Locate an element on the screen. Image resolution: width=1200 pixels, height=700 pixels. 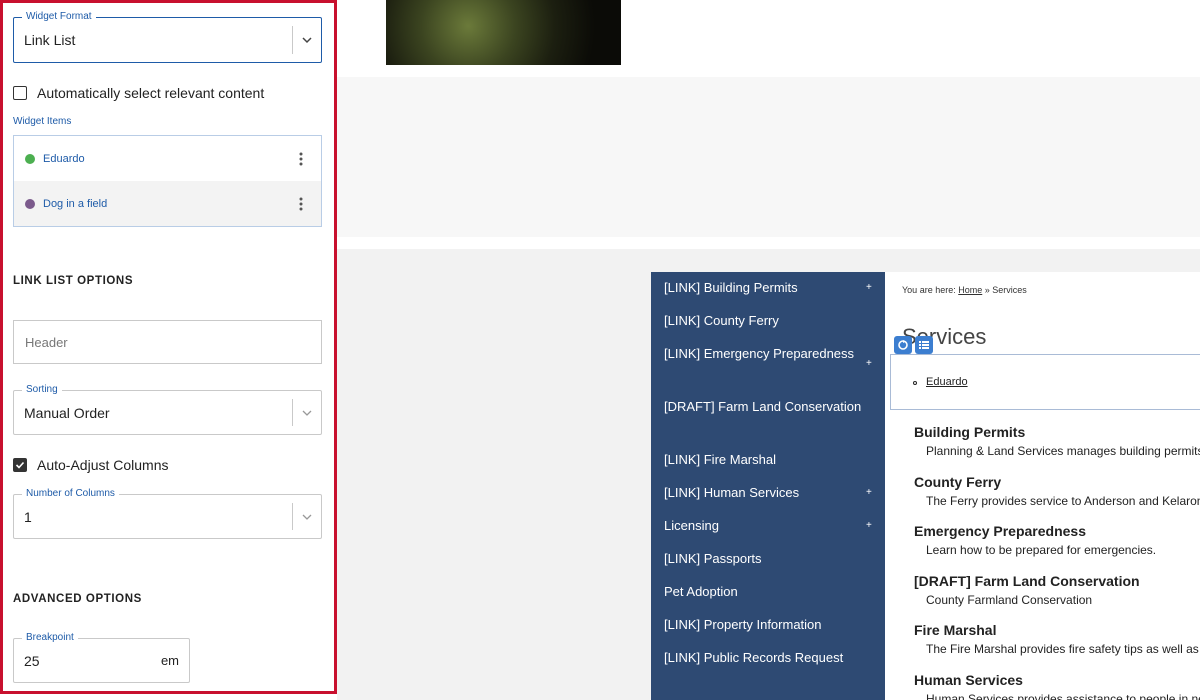
sorting-value: Manual Order is located at coordinates (67, 412).